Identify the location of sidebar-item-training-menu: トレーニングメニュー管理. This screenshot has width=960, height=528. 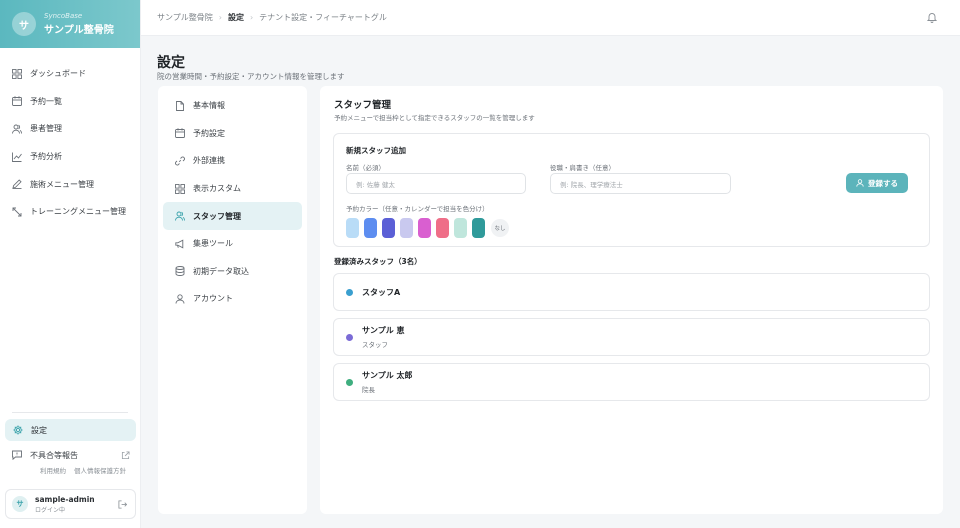
(70, 212).